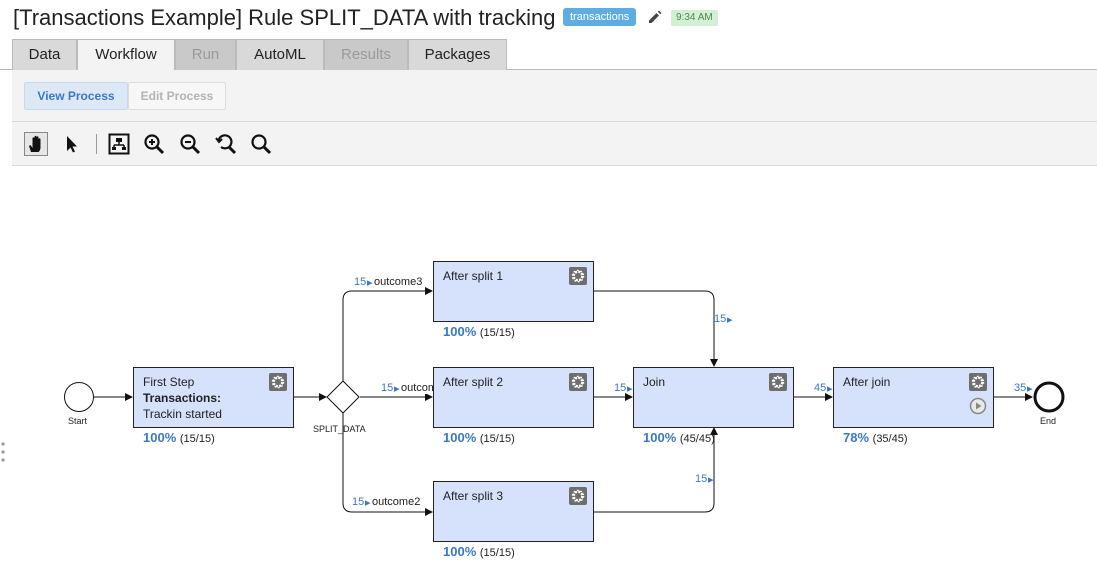  What do you see at coordinates (694, 18) in the screenshot?
I see `timestamp-badge: 9:34 AM` at bounding box center [694, 18].